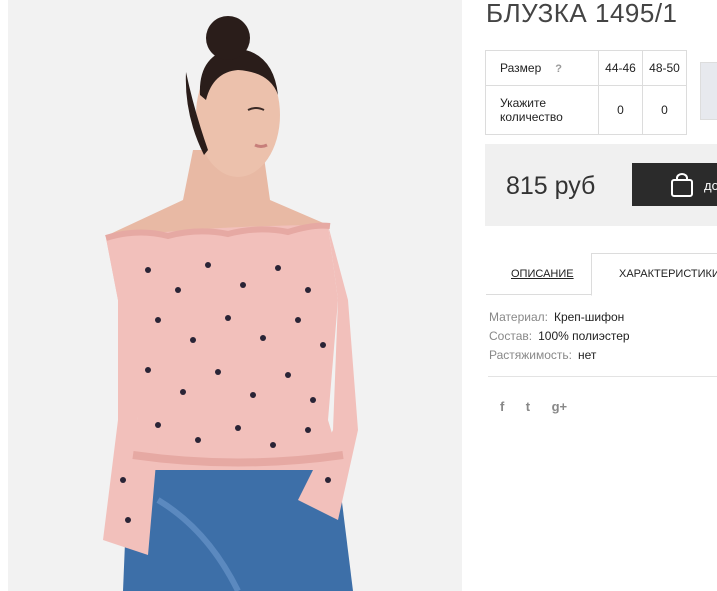 The width and height of the screenshot is (717, 591). I want to click on size-label: Размер, so click(521, 68).